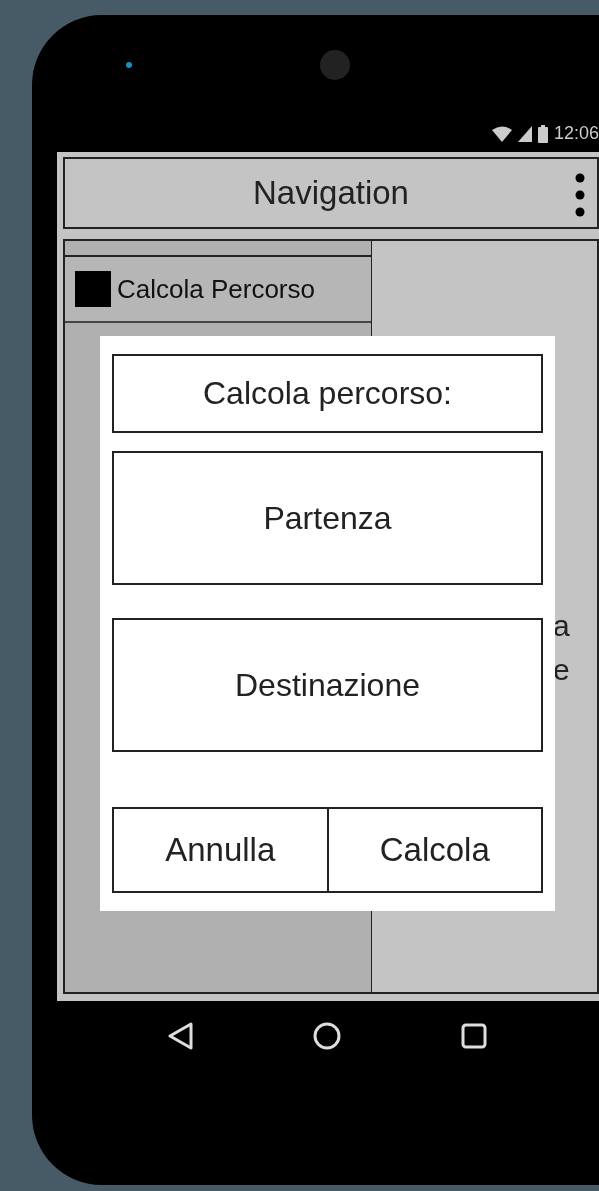  What do you see at coordinates (474, 1036) in the screenshot?
I see `recents-icon` at bounding box center [474, 1036].